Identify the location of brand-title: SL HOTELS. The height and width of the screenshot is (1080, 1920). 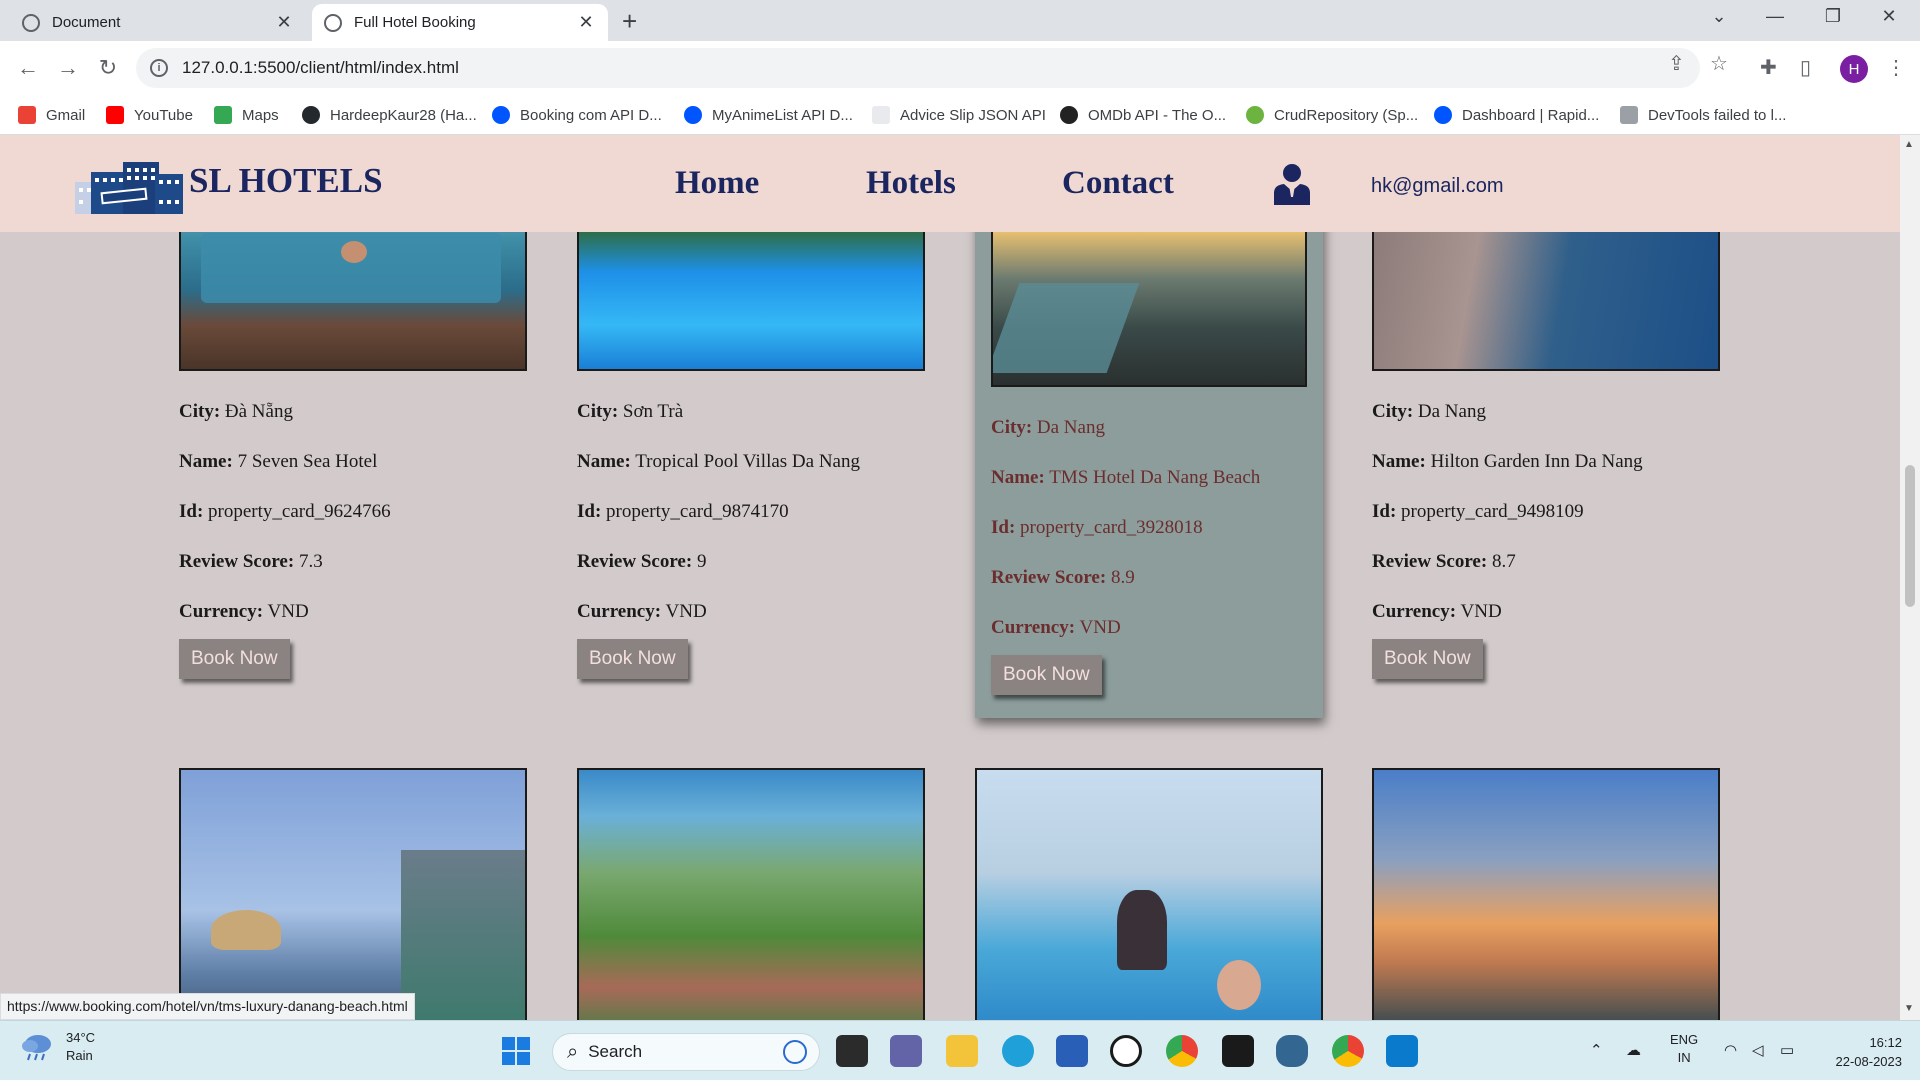
(286, 181).